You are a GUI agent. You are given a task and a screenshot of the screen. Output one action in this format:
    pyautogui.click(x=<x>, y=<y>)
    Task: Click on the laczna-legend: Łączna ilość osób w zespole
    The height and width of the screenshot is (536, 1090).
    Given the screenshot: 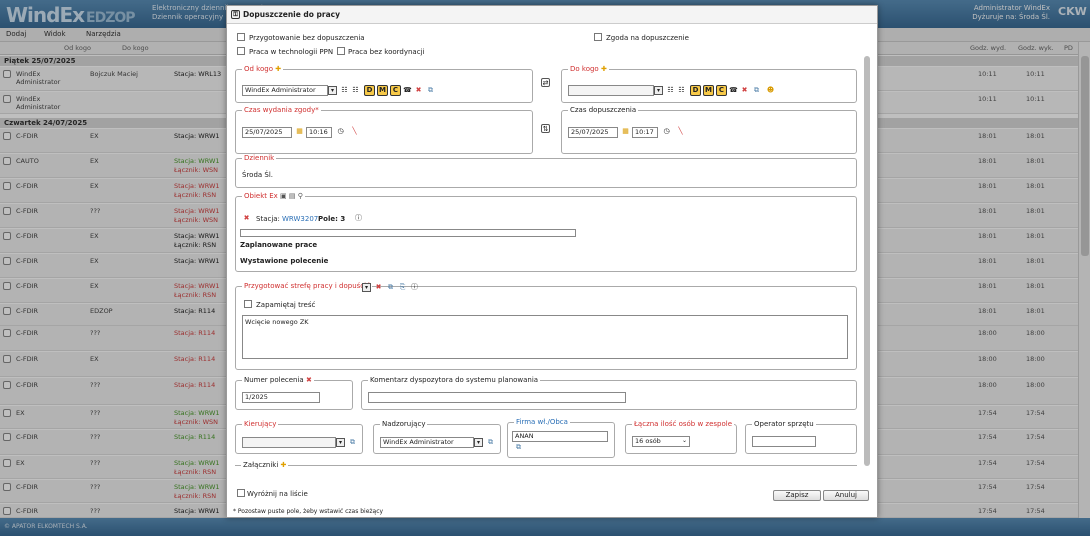 What is the action you would take?
    pyautogui.click(x=683, y=424)
    